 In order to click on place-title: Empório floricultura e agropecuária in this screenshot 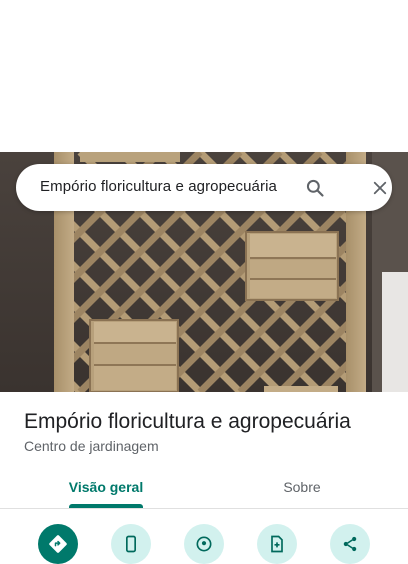, I will do `click(187, 421)`.